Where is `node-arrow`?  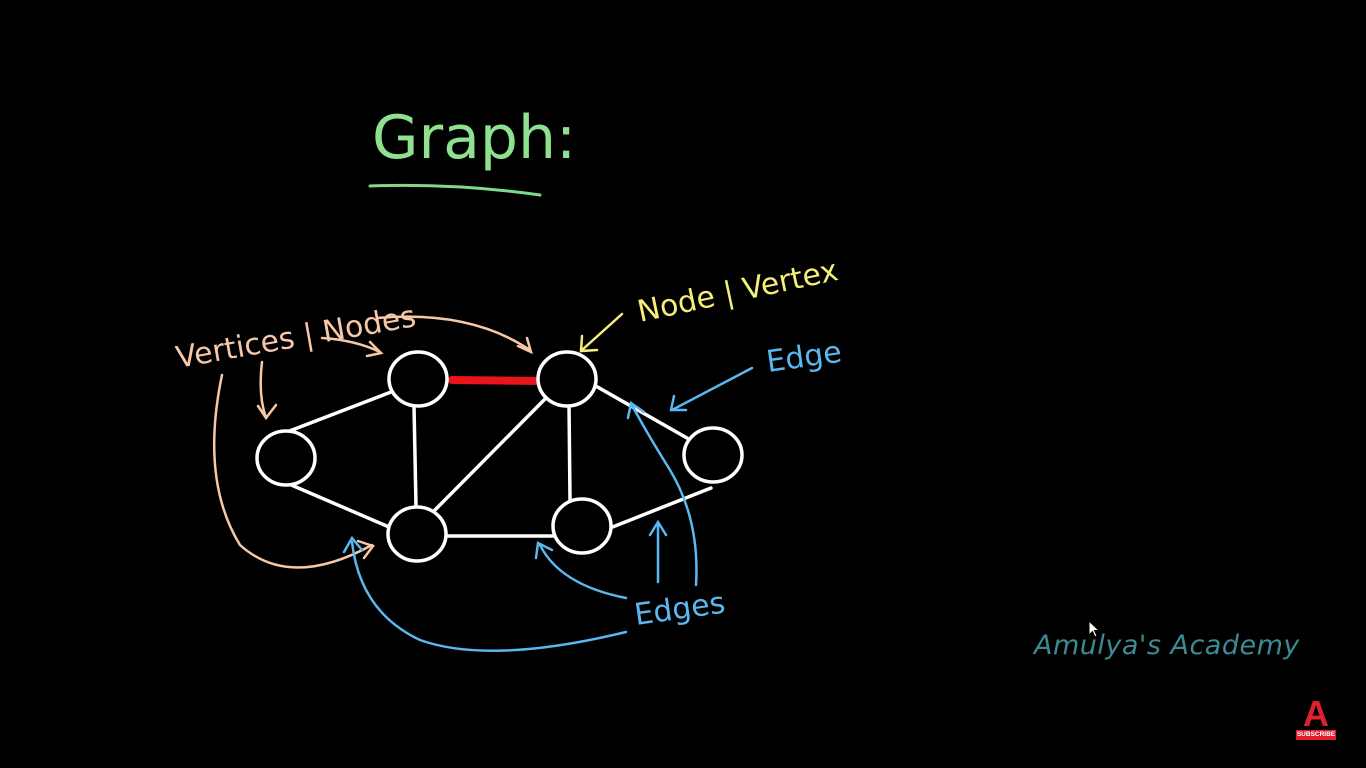
node-arrow is located at coordinates (601, 332).